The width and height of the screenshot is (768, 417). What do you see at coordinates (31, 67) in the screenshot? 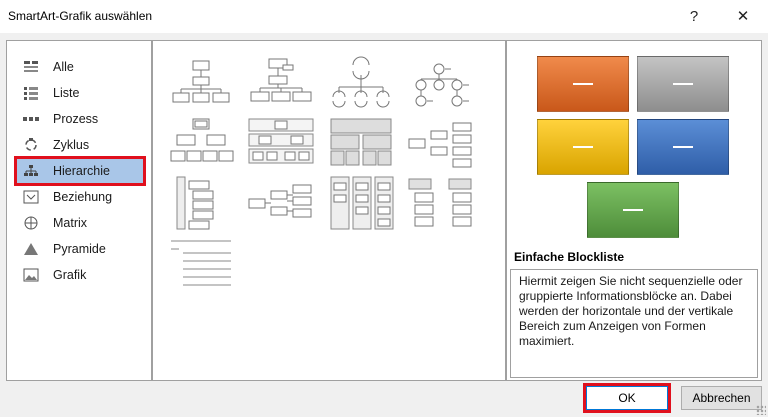
I see `all-layouts-icon` at bounding box center [31, 67].